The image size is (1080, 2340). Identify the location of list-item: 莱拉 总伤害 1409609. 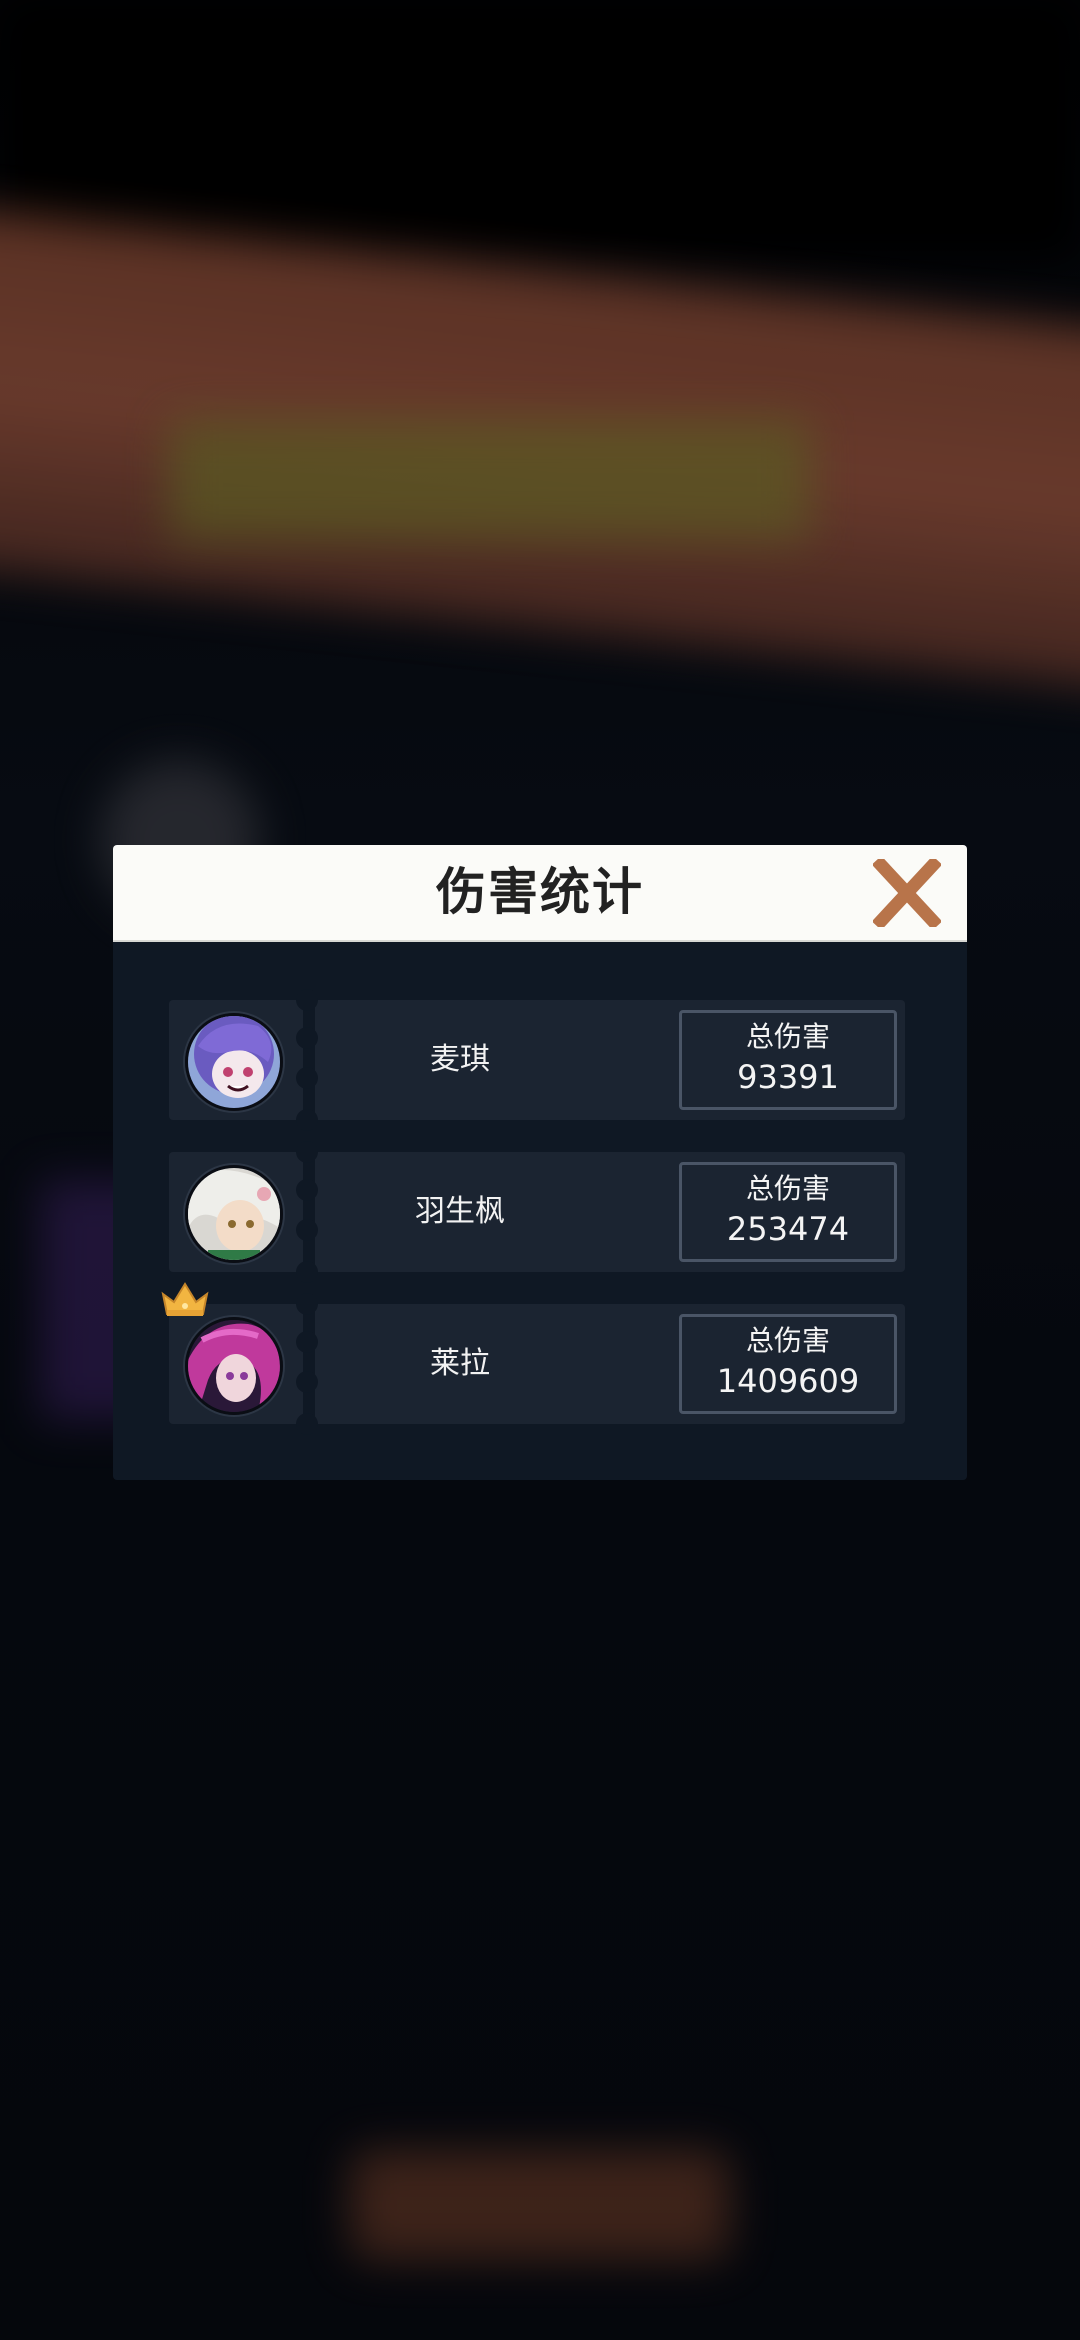
(533, 1358).